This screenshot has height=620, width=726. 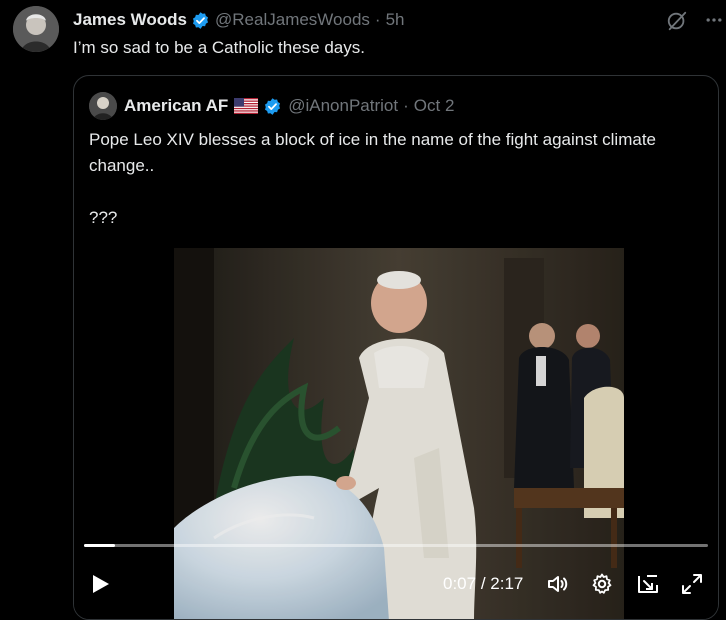 I want to click on tweet-header: James Woods @RealJamesWoods · 5h, so click(x=239, y=20).